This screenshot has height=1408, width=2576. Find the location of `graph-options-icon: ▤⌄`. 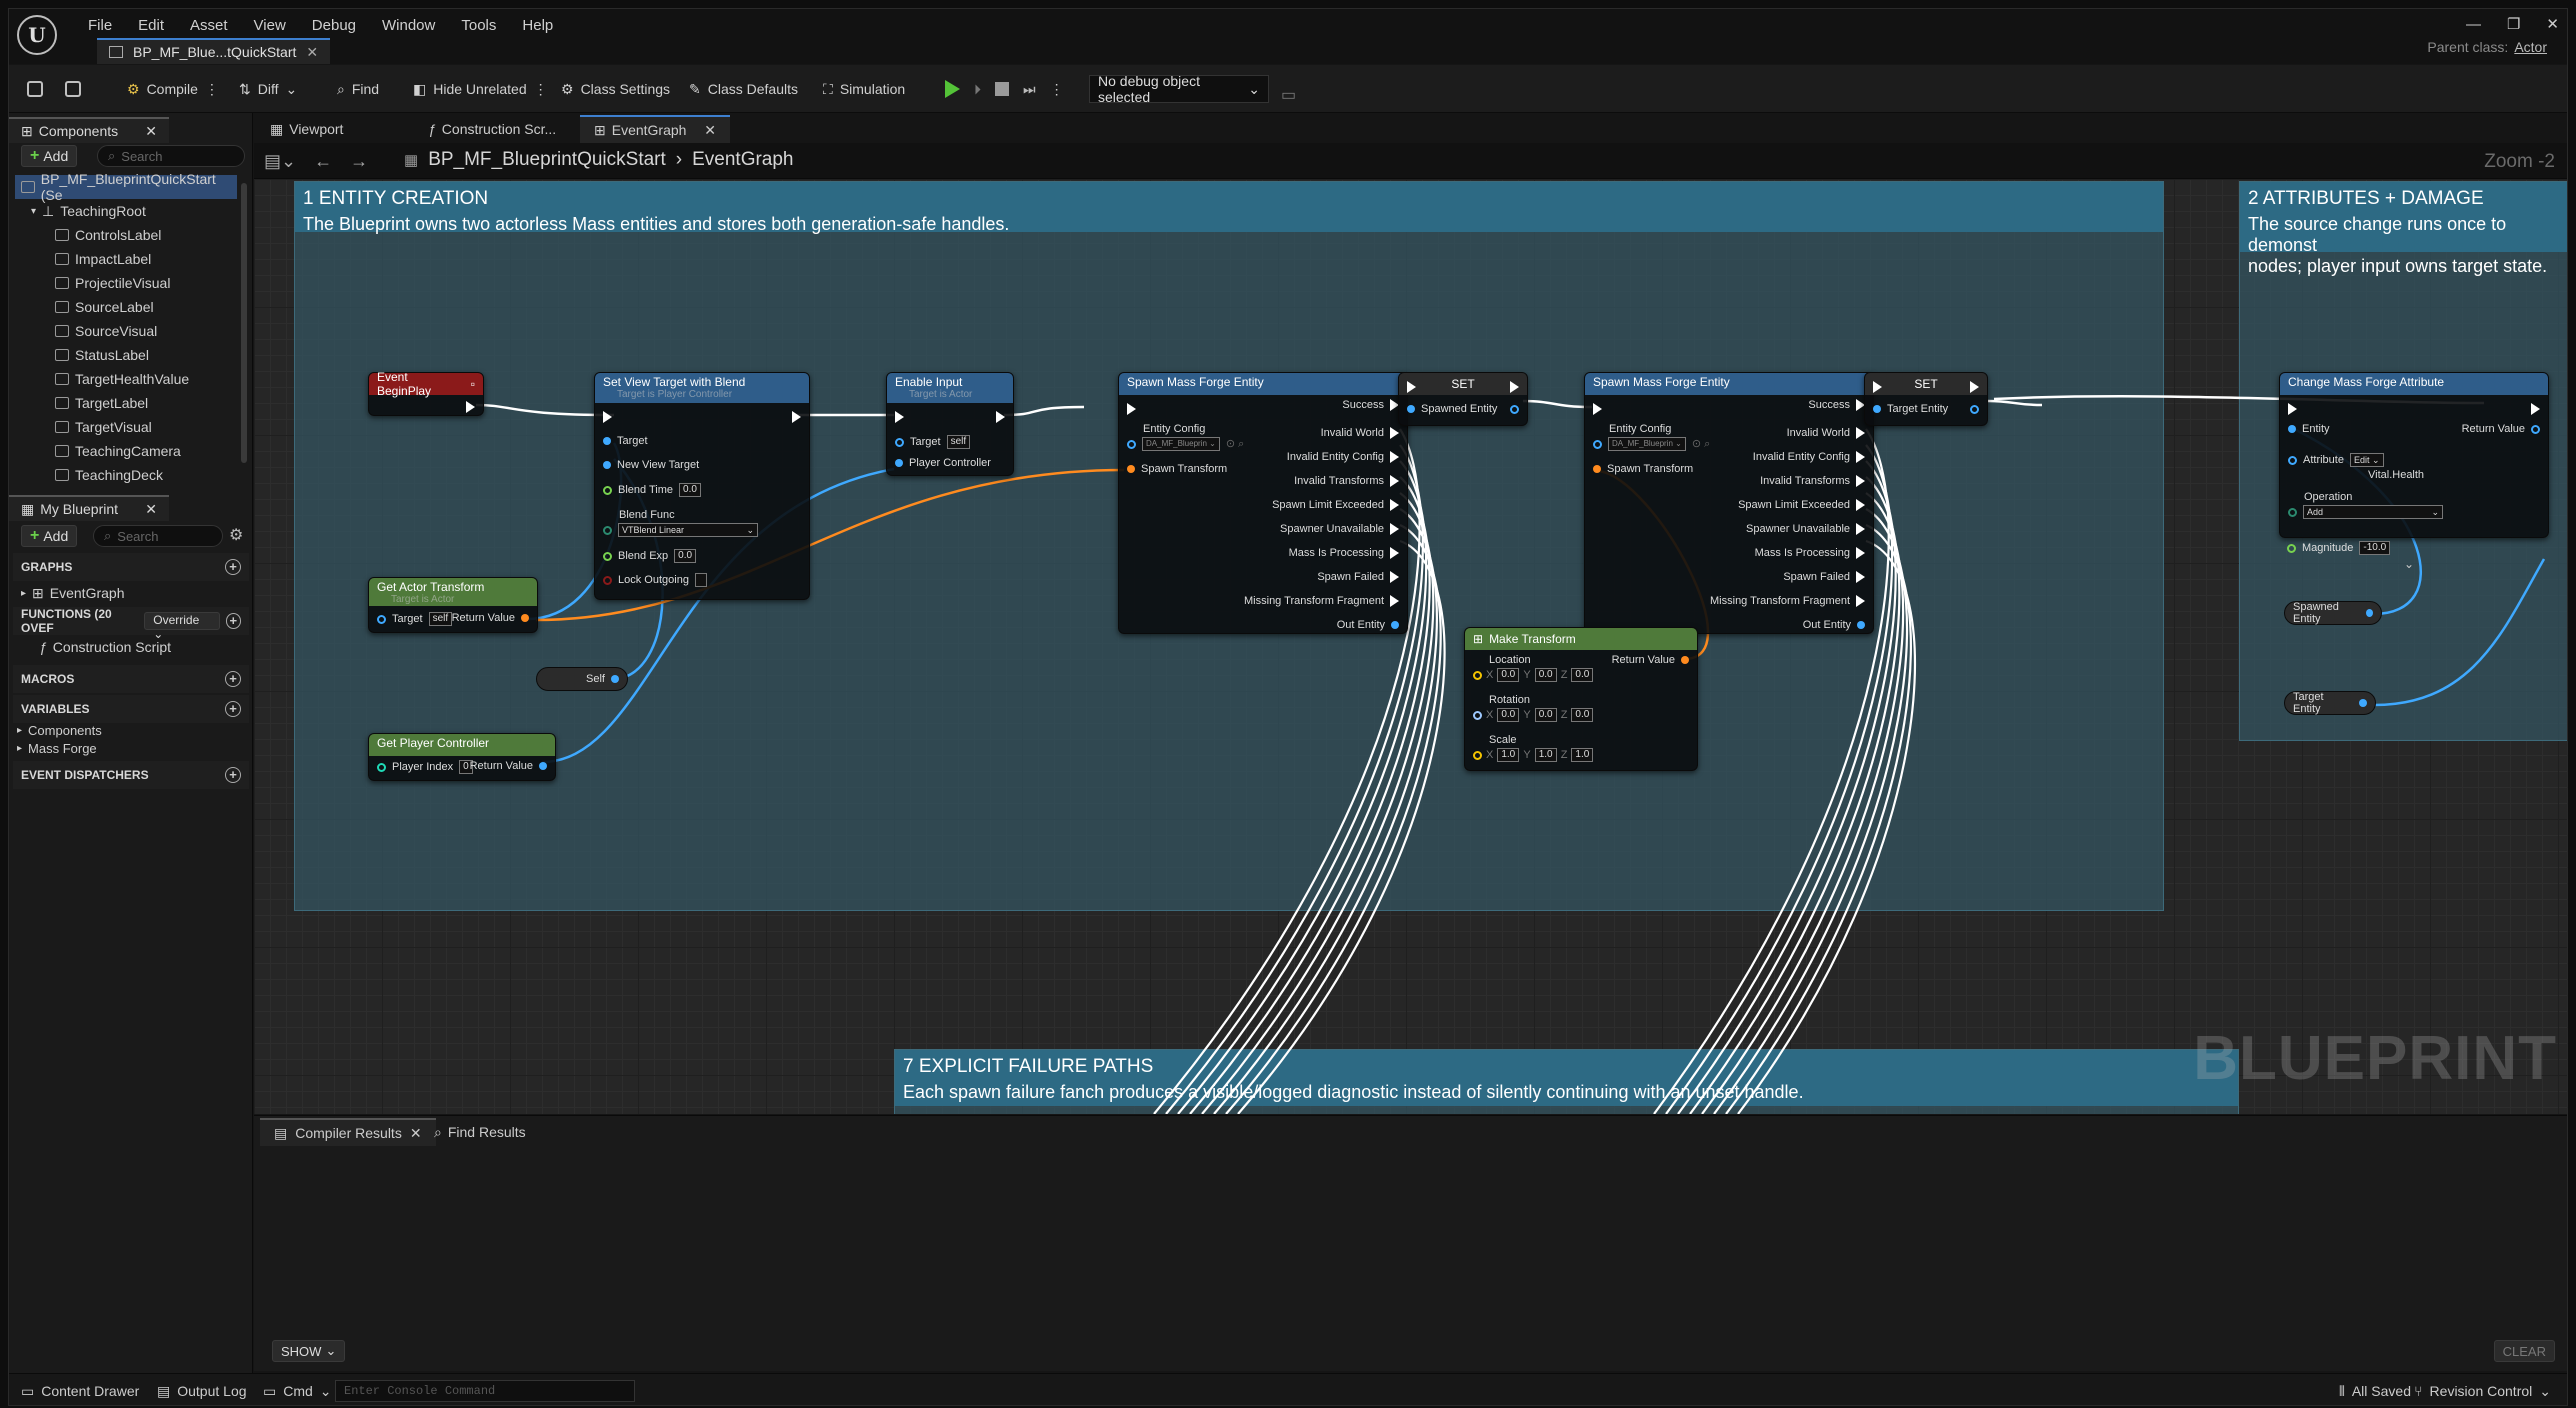

graph-options-icon: ▤⌄ is located at coordinates (280, 161).